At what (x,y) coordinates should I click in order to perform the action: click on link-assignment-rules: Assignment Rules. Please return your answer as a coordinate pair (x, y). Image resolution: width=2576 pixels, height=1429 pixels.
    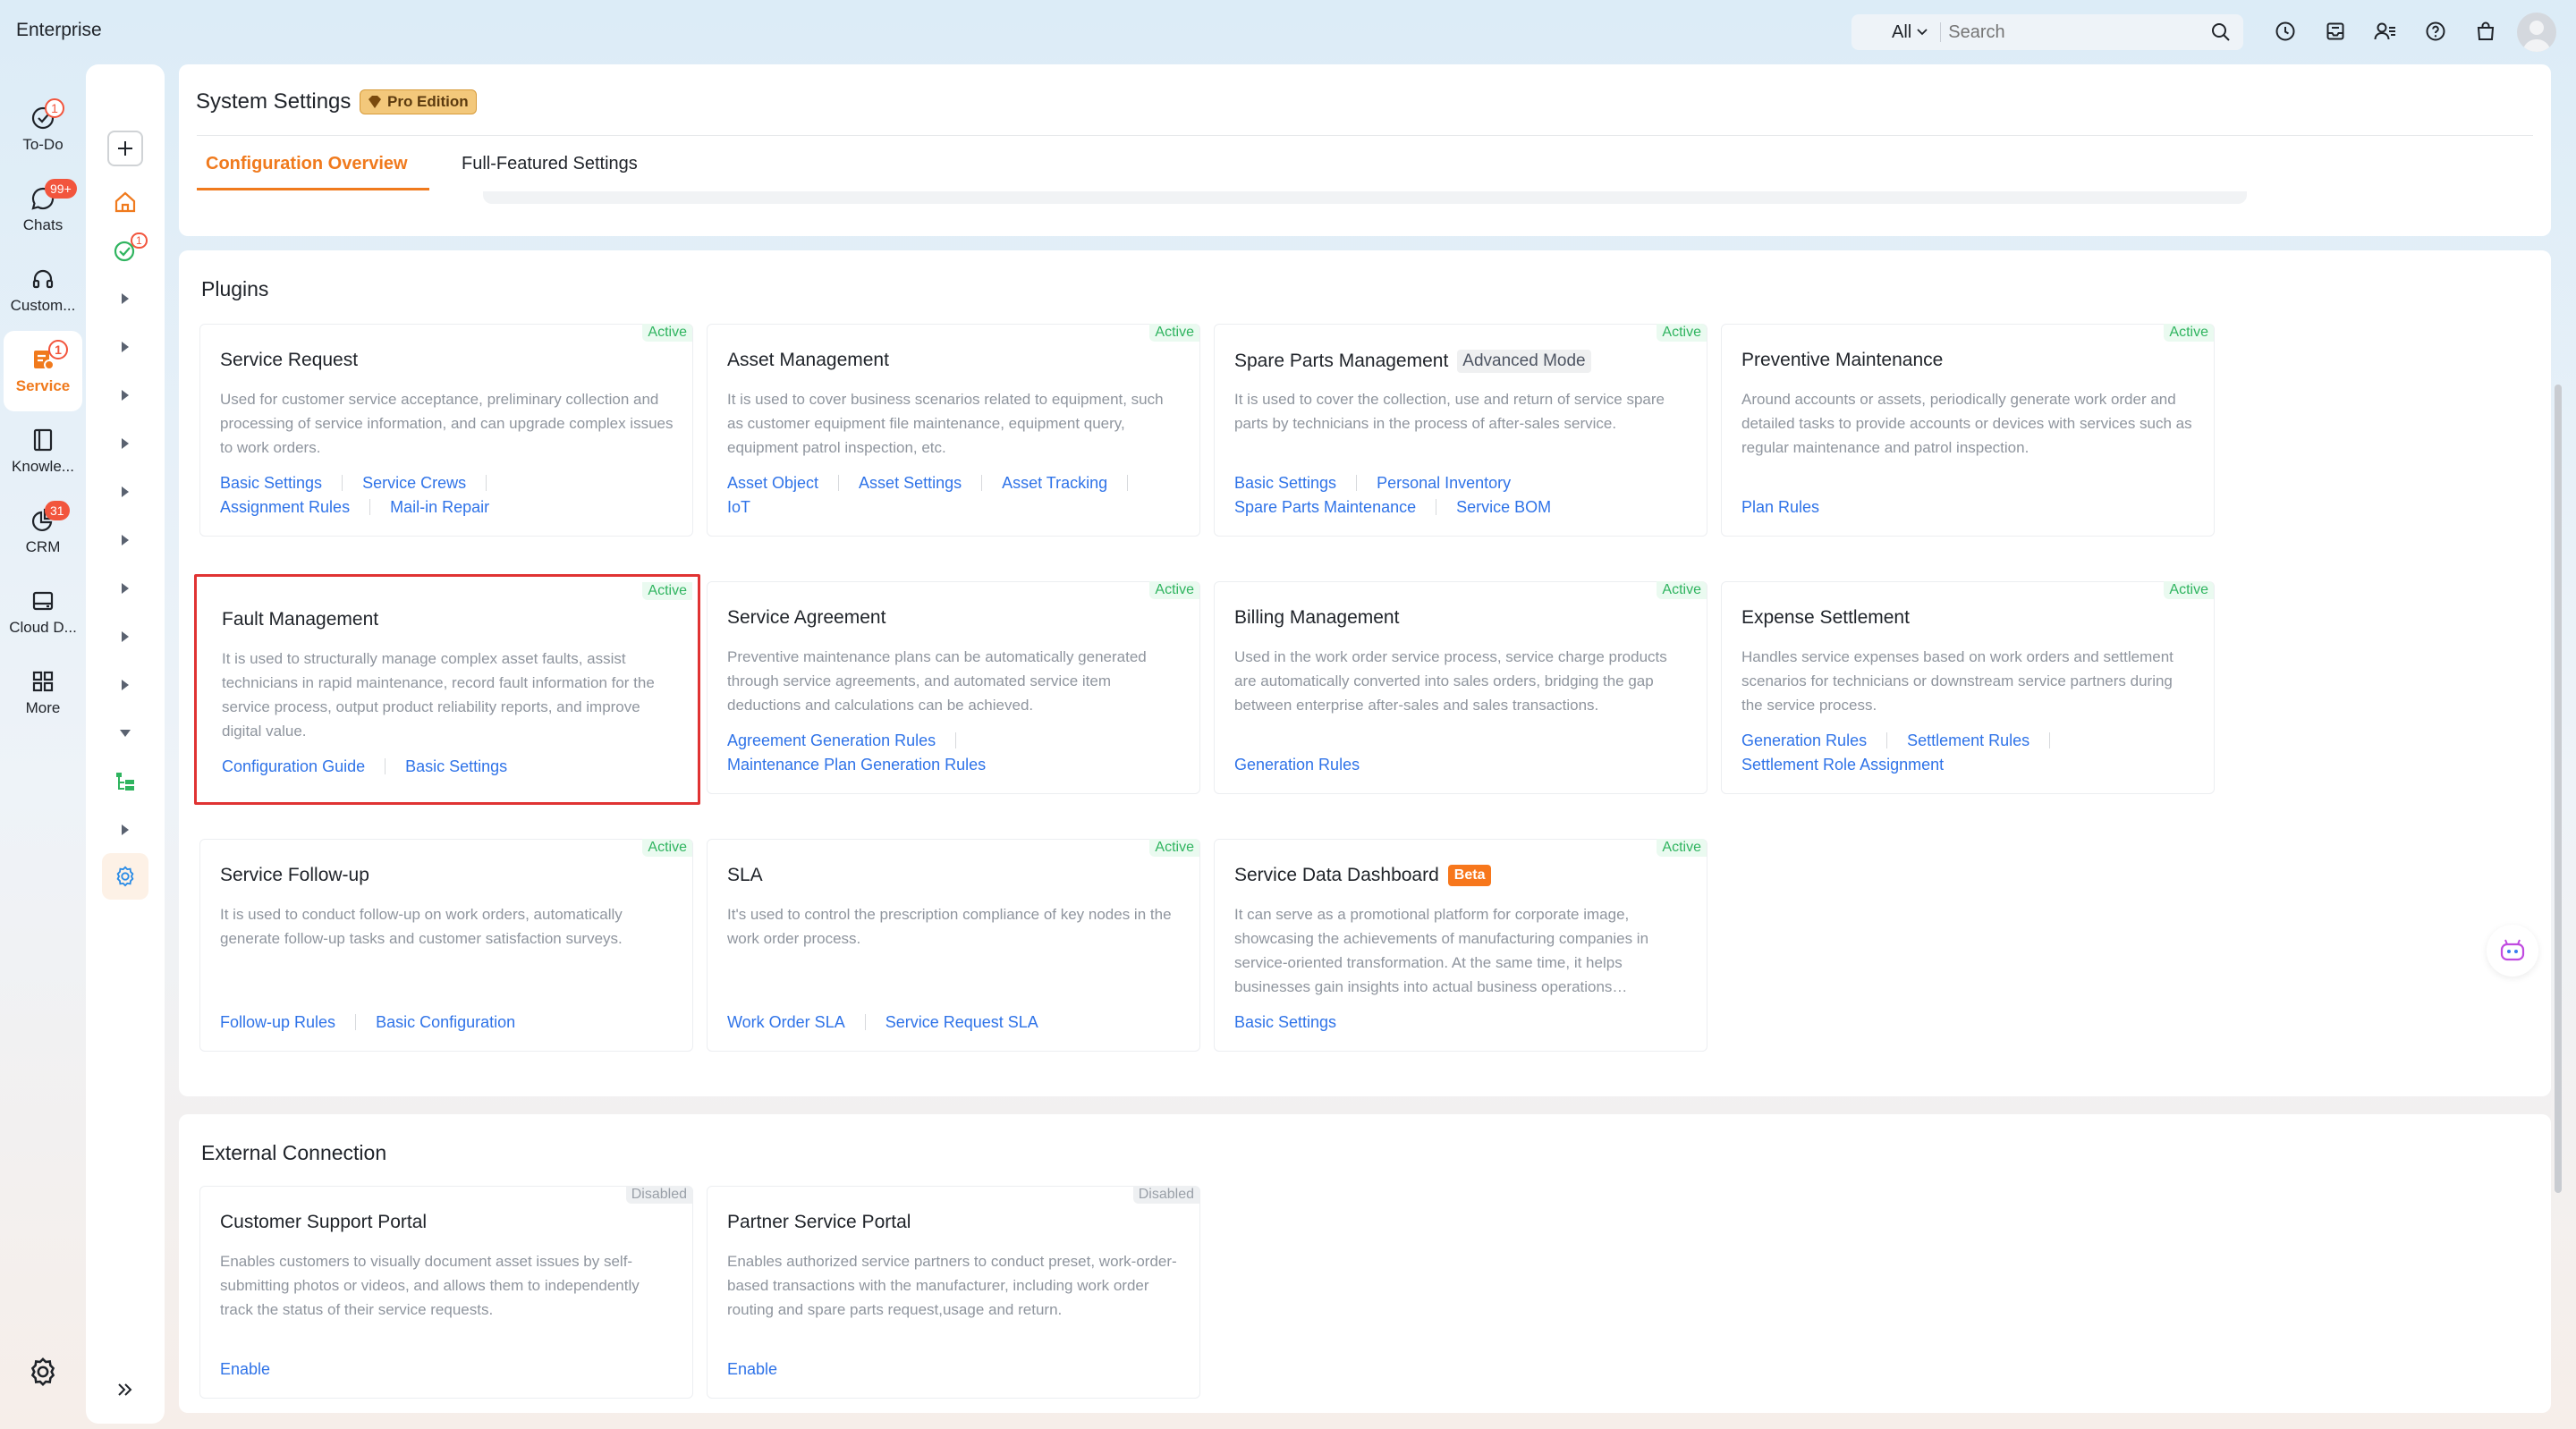
    Looking at the image, I should click on (285, 507).